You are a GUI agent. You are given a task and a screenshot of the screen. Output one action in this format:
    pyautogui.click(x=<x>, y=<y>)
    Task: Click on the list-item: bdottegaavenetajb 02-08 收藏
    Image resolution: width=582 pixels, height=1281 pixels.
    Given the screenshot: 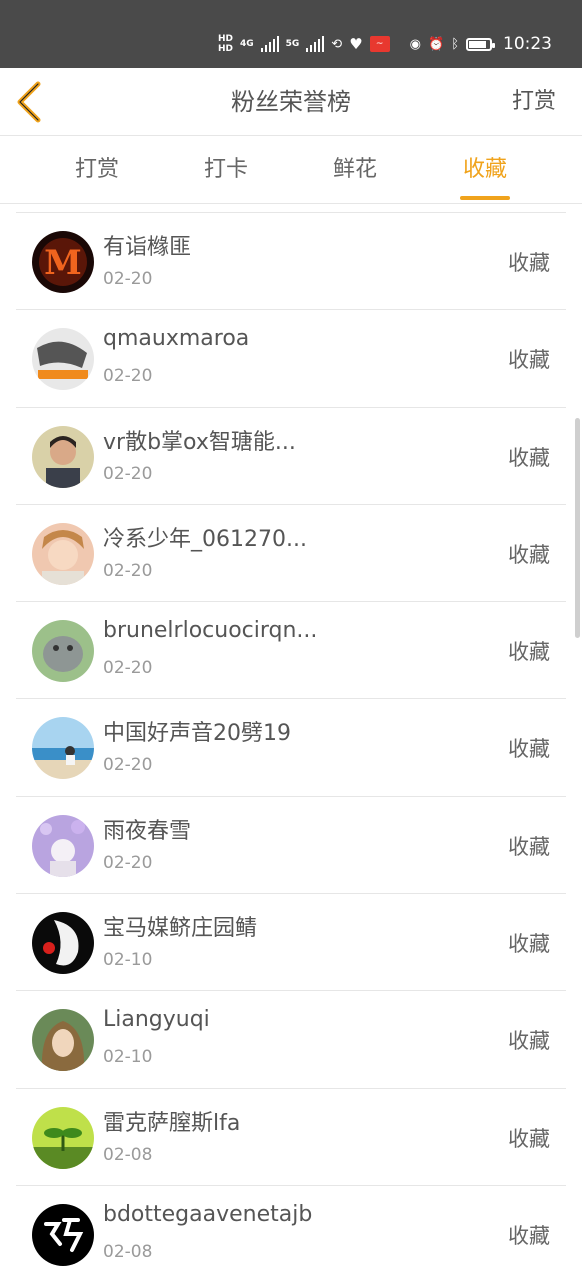 What is the action you would take?
    pyautogui.click(x=291, y=1233)
    